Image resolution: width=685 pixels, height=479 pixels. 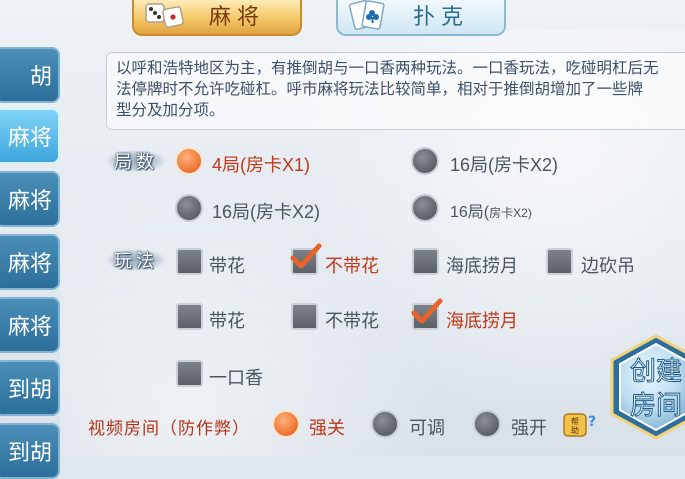 What do you see at coordinates (575, 430) in the screenshot?
I see `help-label-line2: 助` at bounding box center [575, 430].